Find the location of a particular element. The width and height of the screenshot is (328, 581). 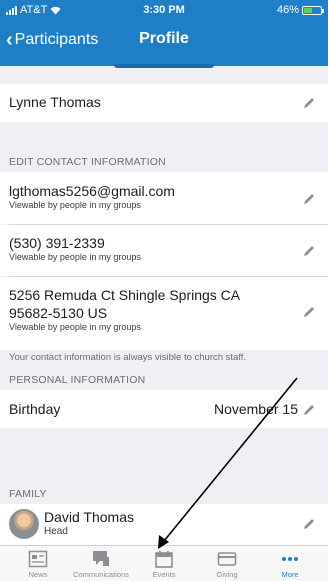

header-tab-indicator is located at coordinates (164, 66).